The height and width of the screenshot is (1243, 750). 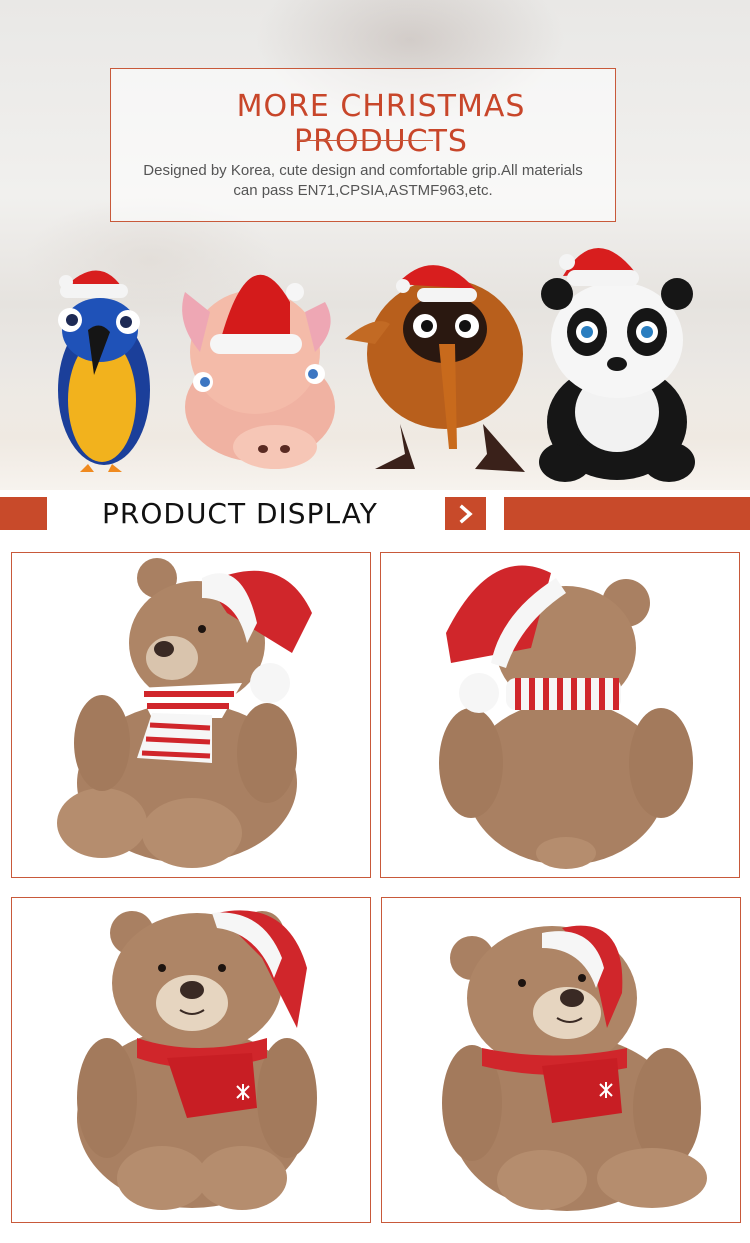 What do you see at coordinates (435, 368) in the screenshot?
I see `kiwi-bird-plush-image` at bounding box center [435, 368].